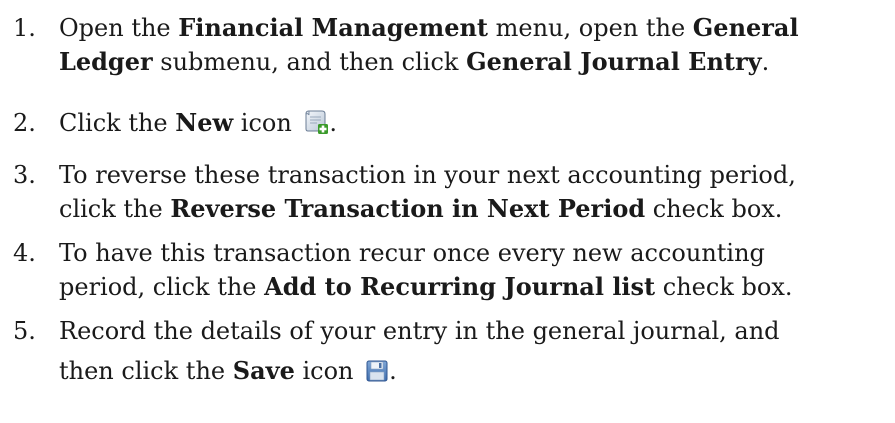 Image resolution: width=895 pixels, height=423 pixels. Describe the element at coordinates (24, 253) in the screenshot. I see `step-number: 4.` at that location.